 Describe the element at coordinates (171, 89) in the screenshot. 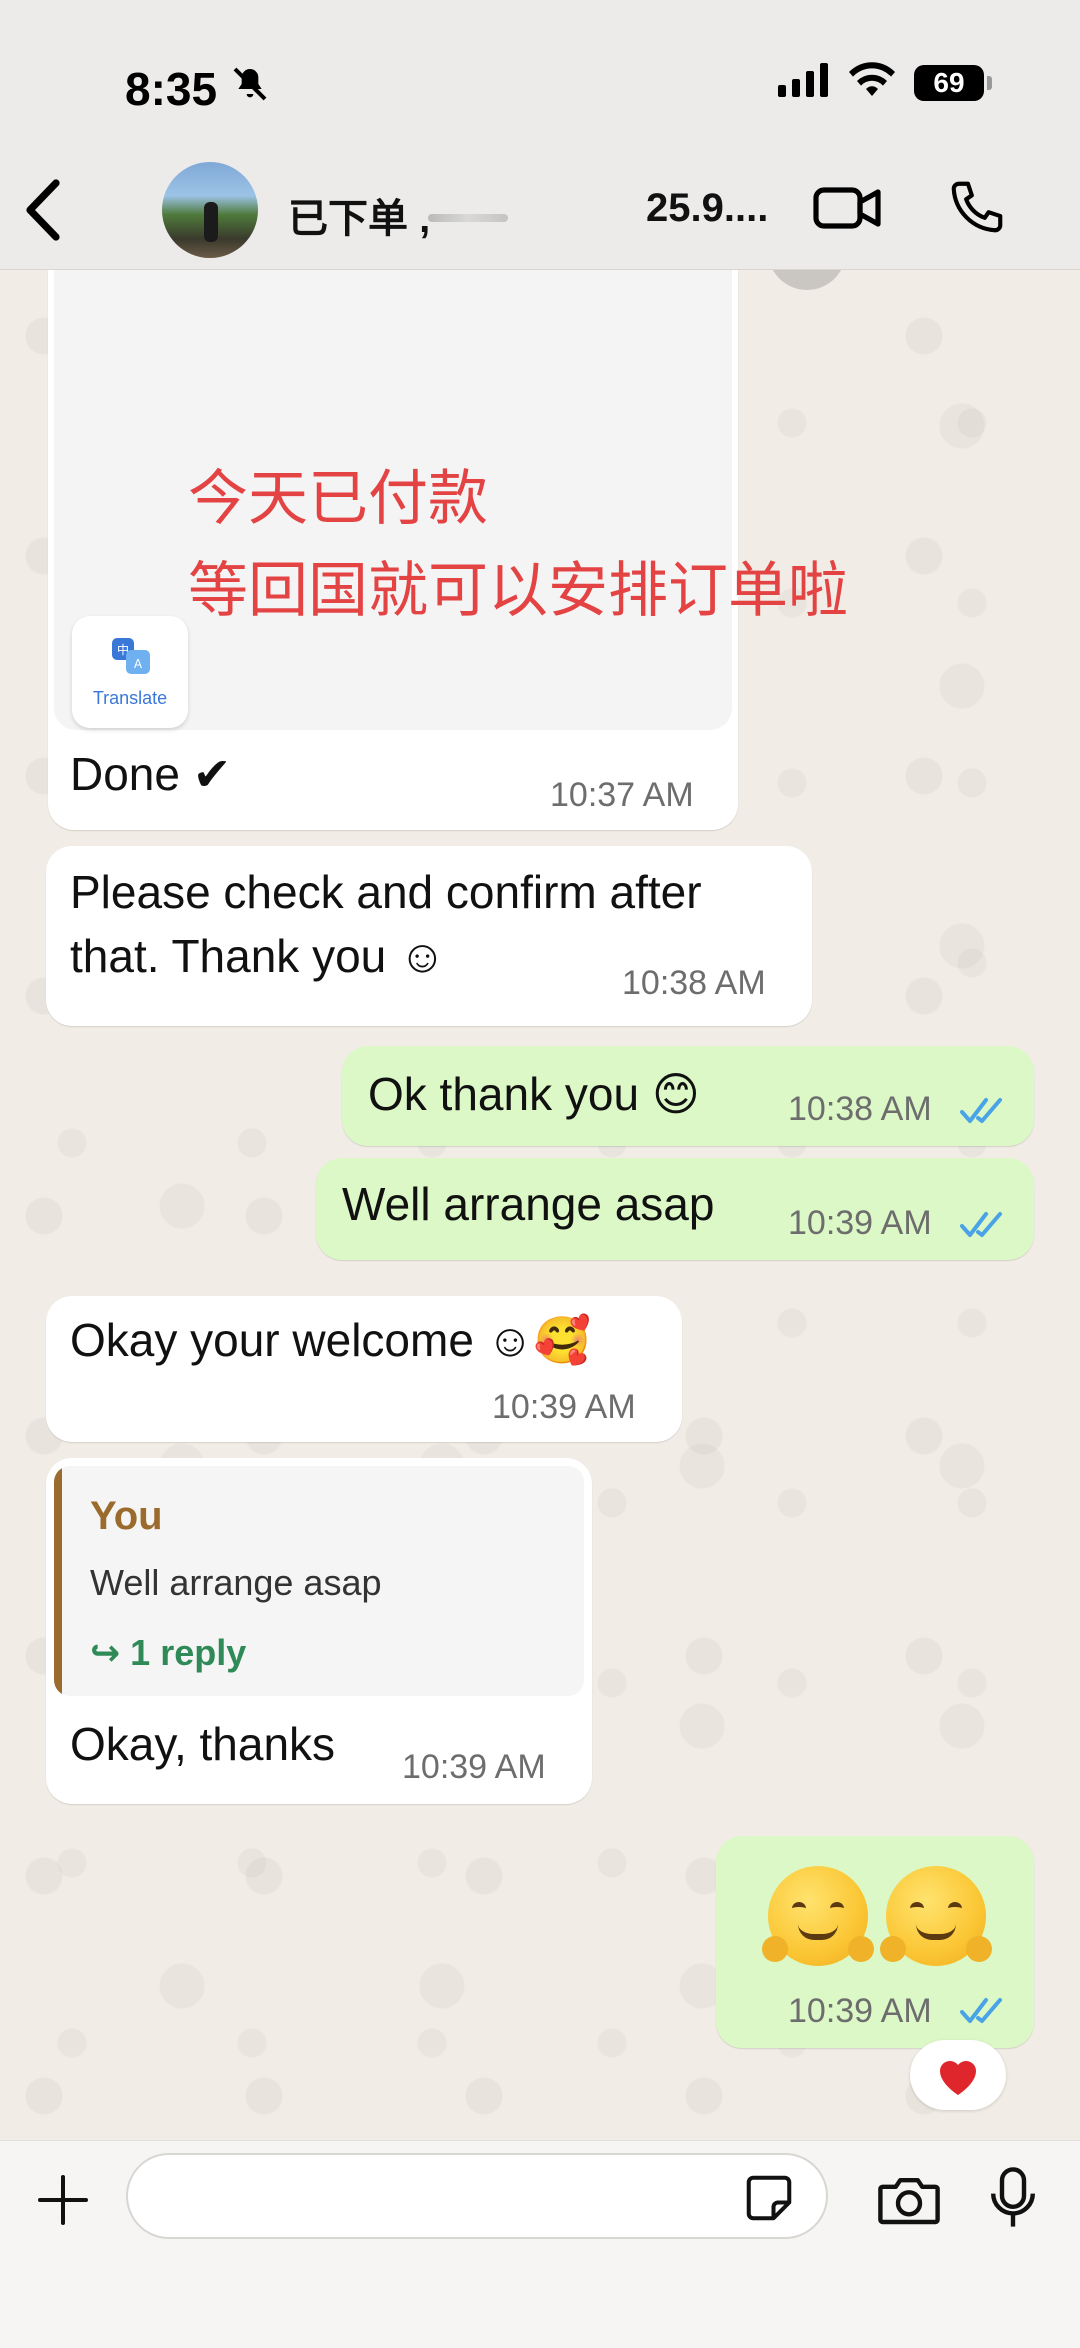

I see `status-time: 8:35` at that location.